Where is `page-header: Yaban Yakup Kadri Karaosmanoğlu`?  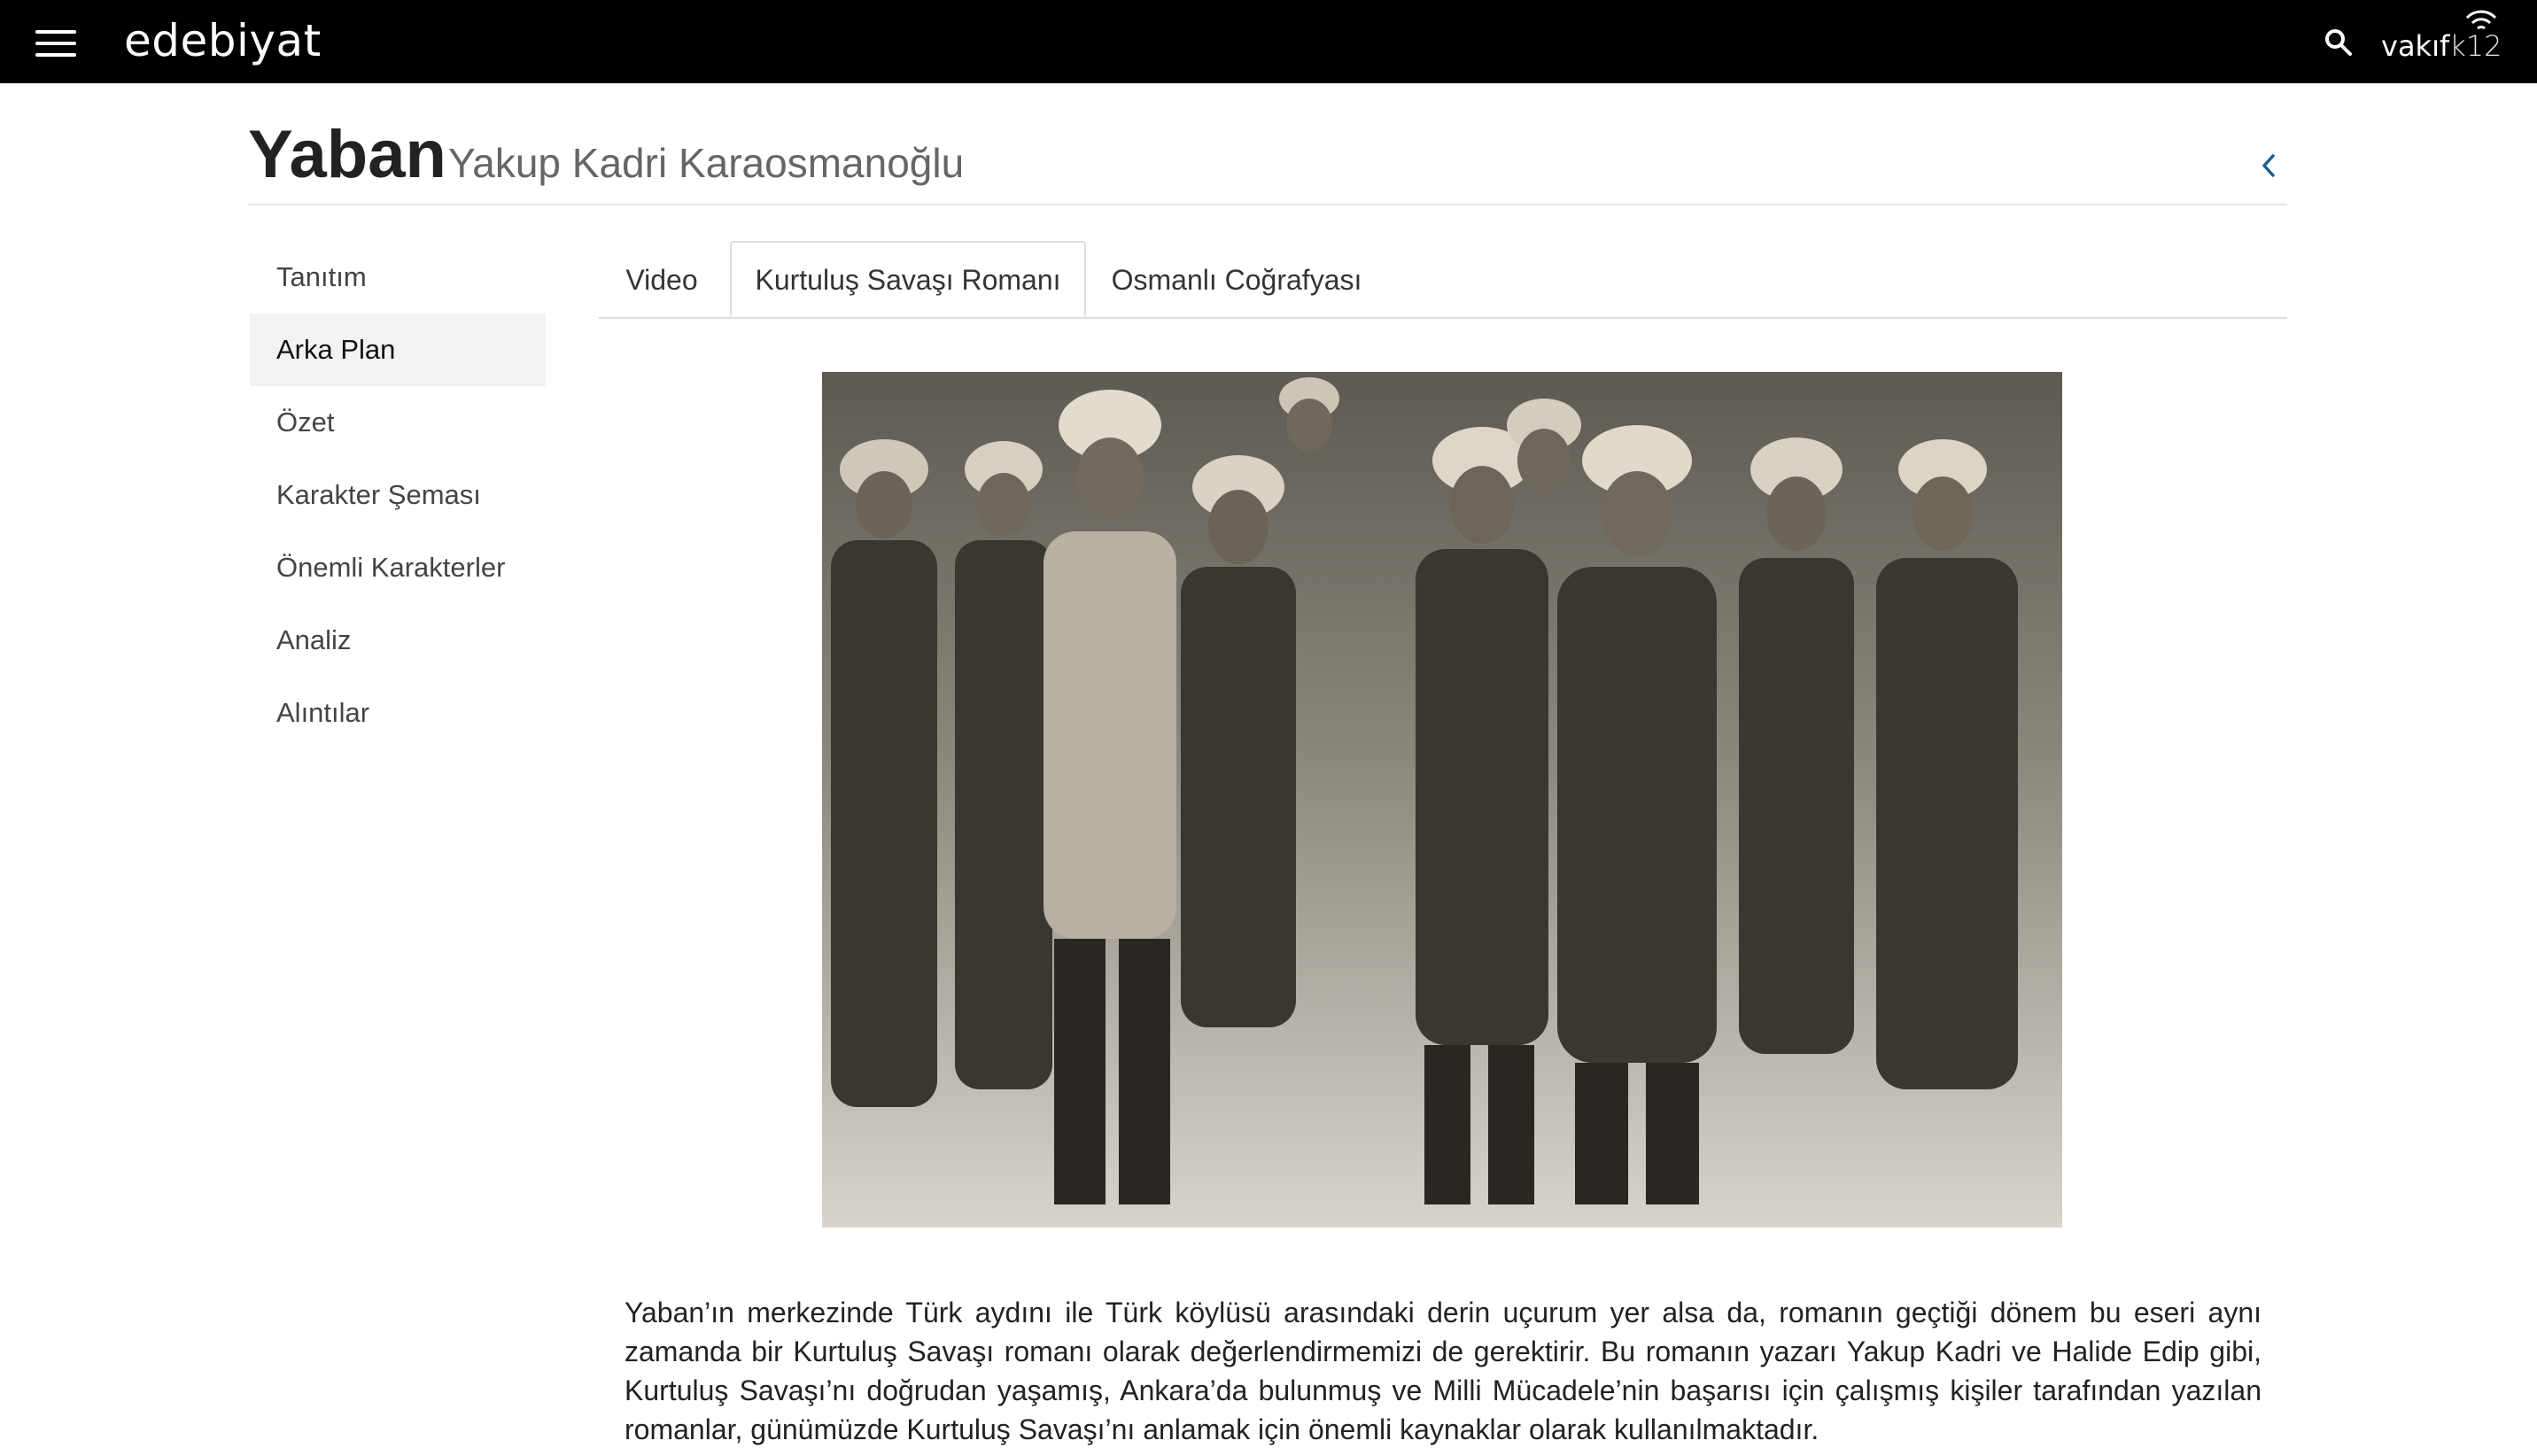 page-header: Yaban Yakup Kadri Karaosmanoğlu is located at coordinates (1267, 159).